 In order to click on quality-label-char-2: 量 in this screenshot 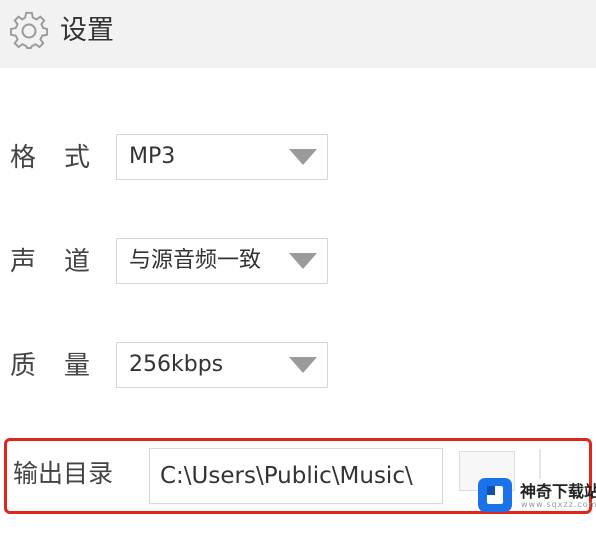, I will do `click(77, 366)`.